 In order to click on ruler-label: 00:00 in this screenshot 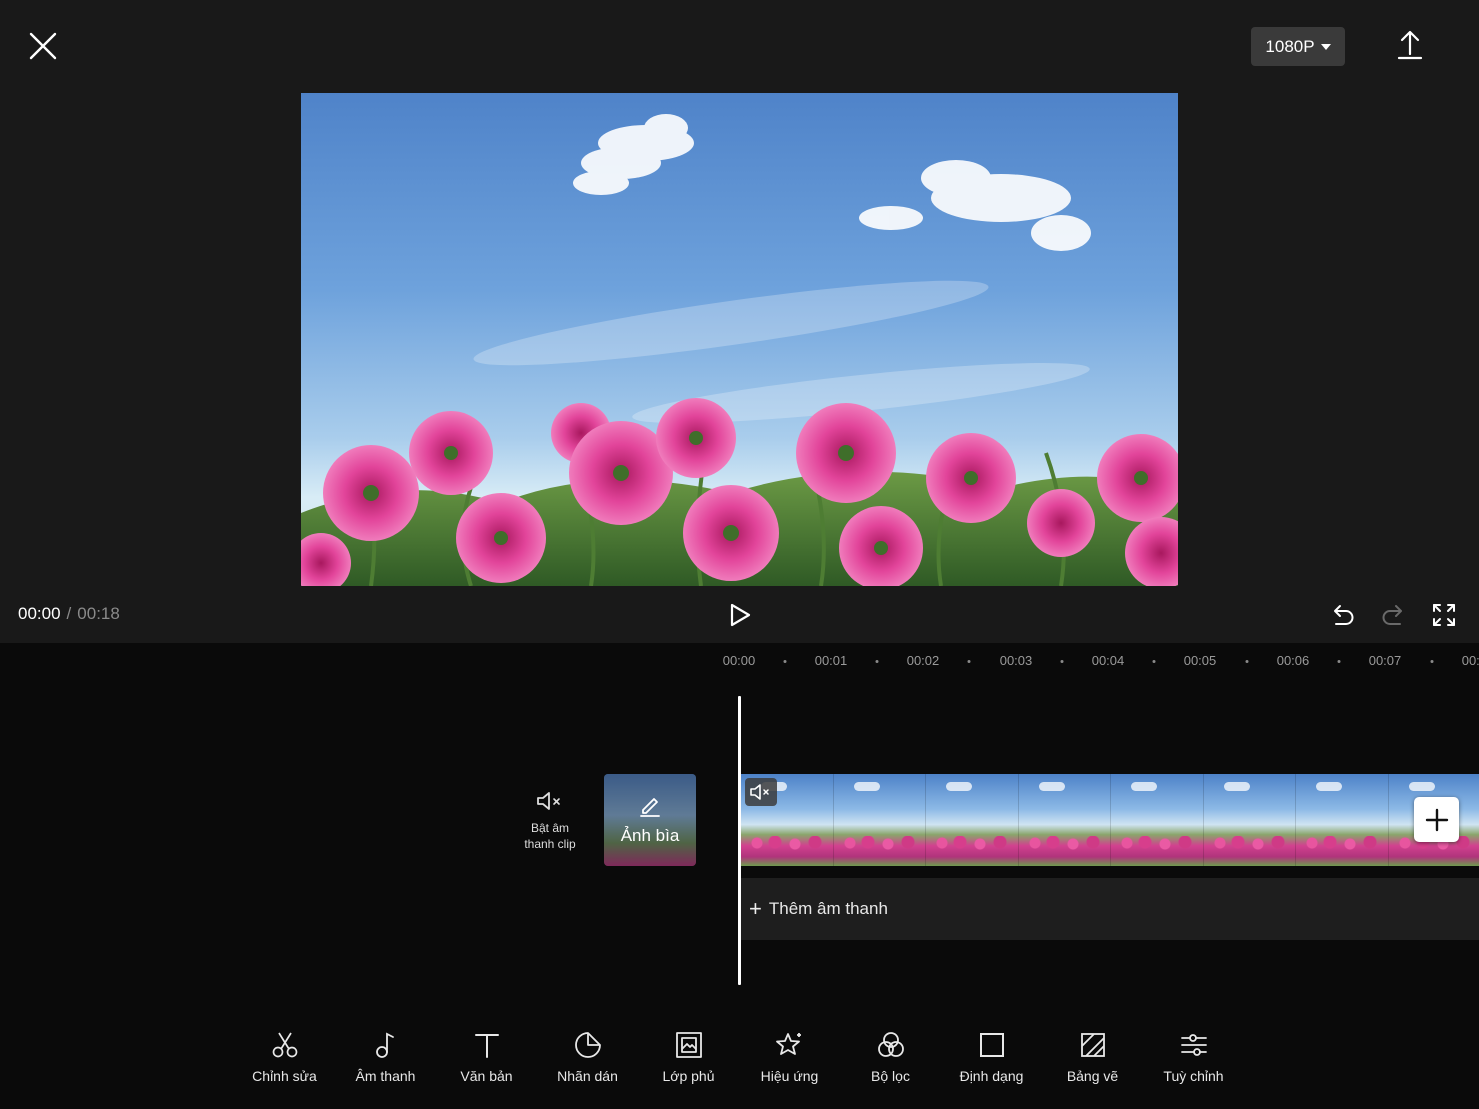, I will do `click(739, 660)`.